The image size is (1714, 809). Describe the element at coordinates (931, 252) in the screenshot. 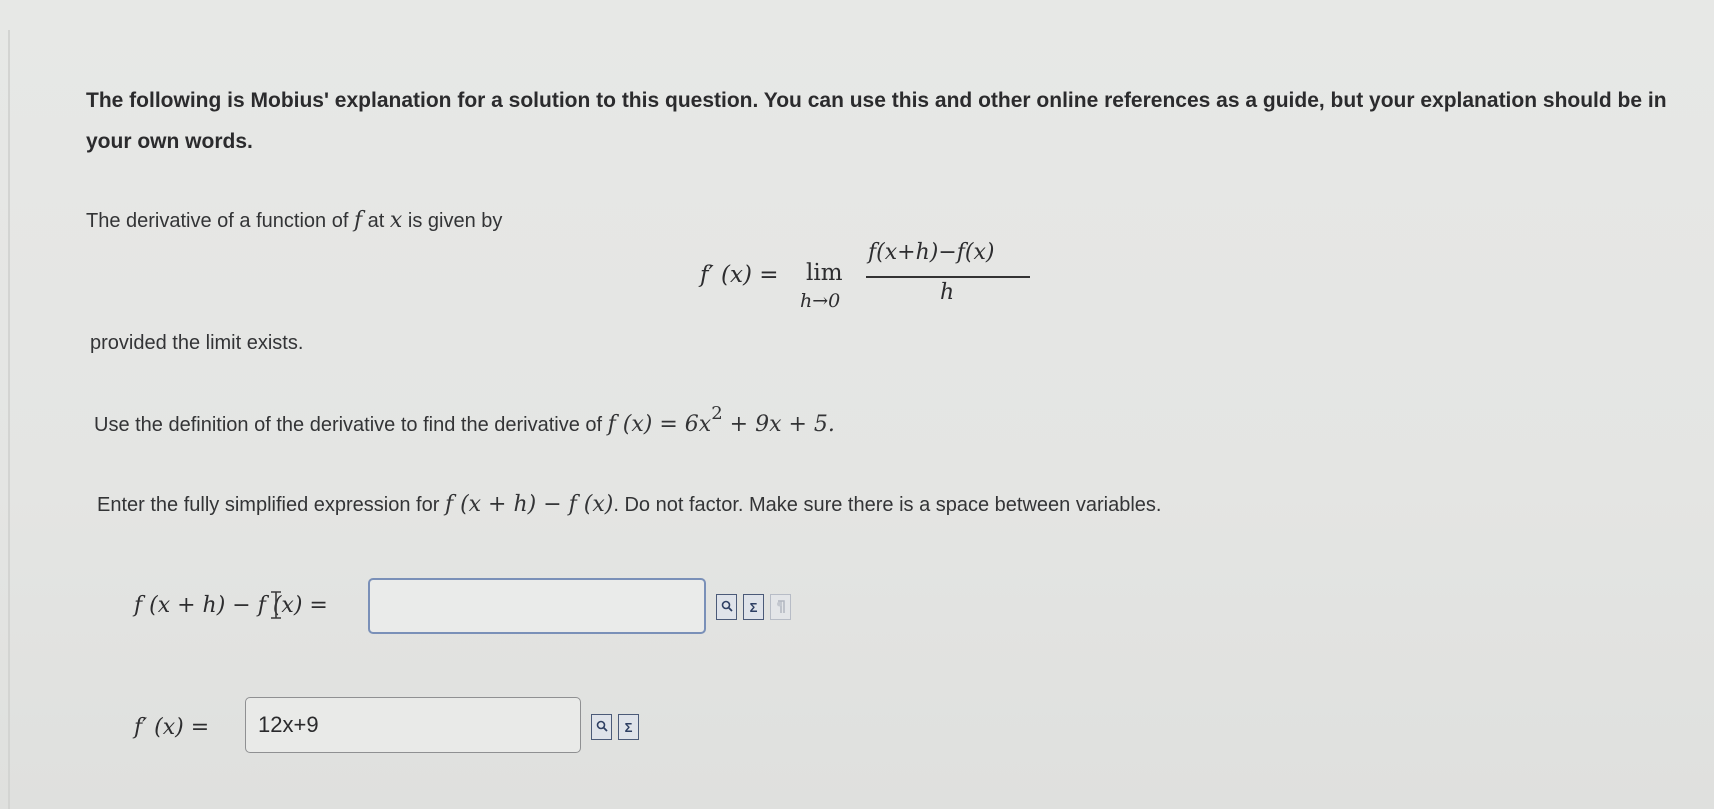

I see `formula-numerator: f(x+h)−f(x)` at that location.